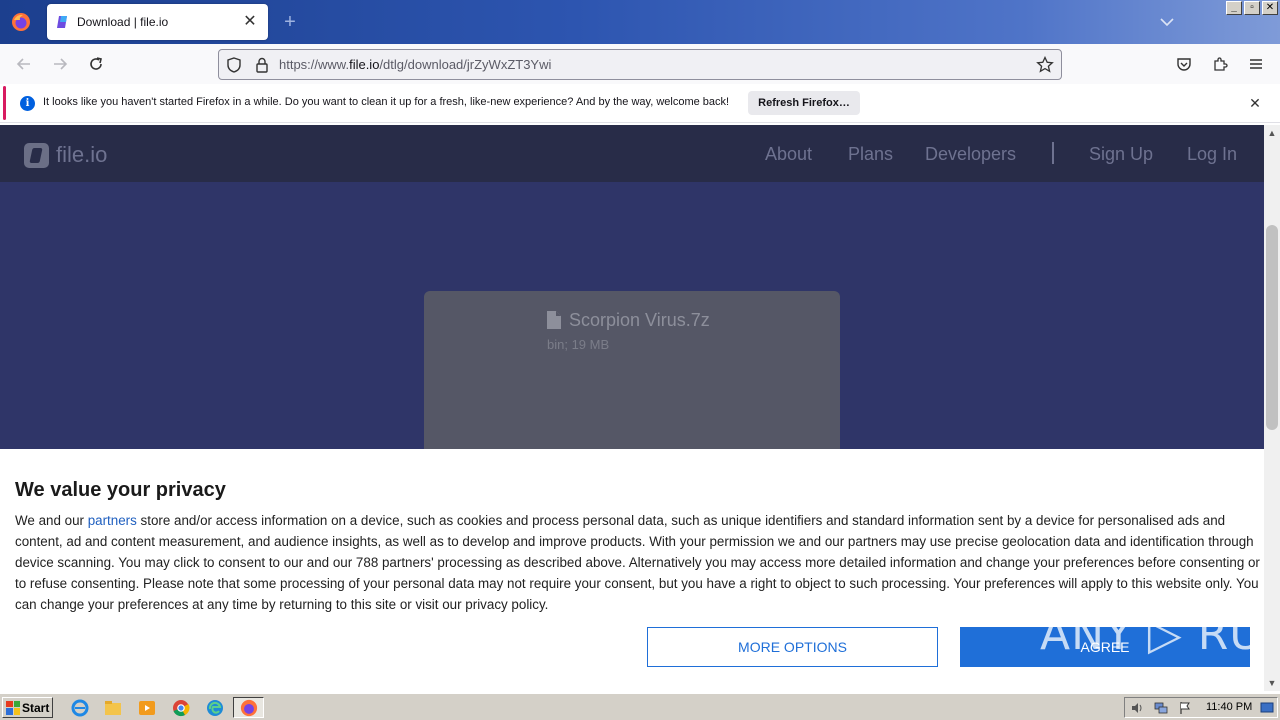 The image size is (1280, 720). What do you see at coordinates (1161, 708) in the screenshot?
I see `network-icon` at bounding box center [1161, 708].